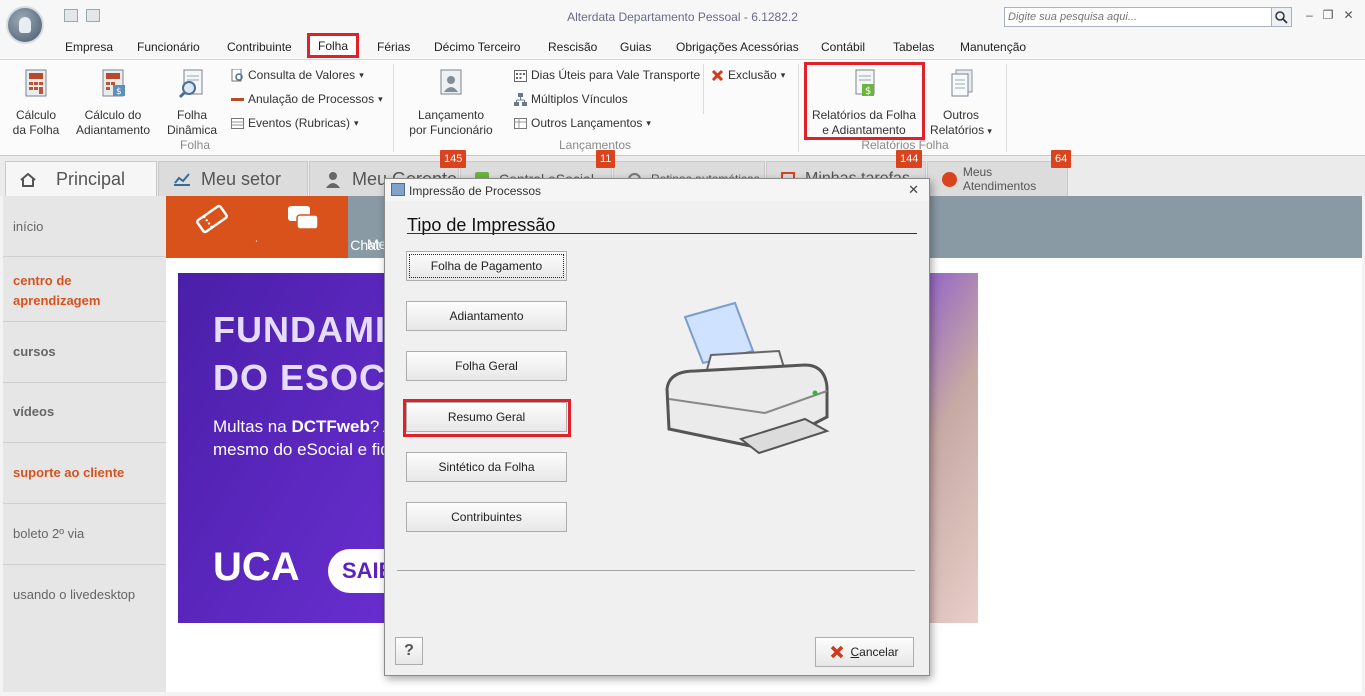 The height and width of the screenshot is (696, 1365). I want to click on search-box, so click(1148, 17).